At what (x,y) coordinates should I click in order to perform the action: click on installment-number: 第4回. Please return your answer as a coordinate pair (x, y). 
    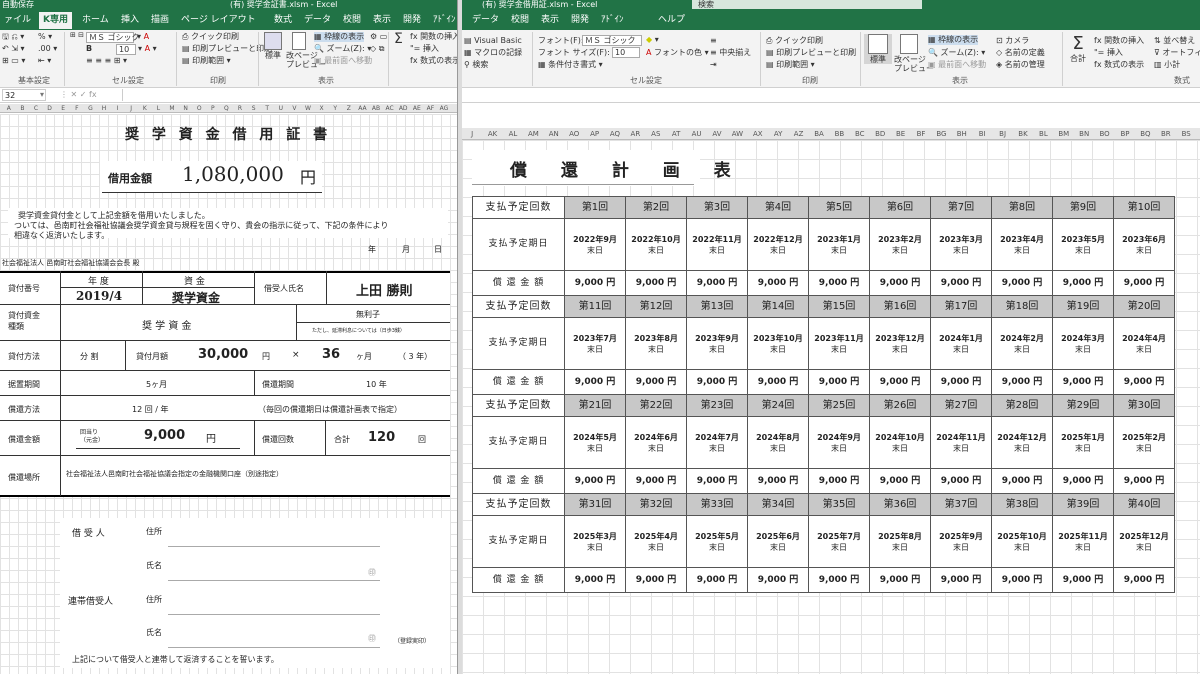
    Looking at the image, I should click on (778, 207).